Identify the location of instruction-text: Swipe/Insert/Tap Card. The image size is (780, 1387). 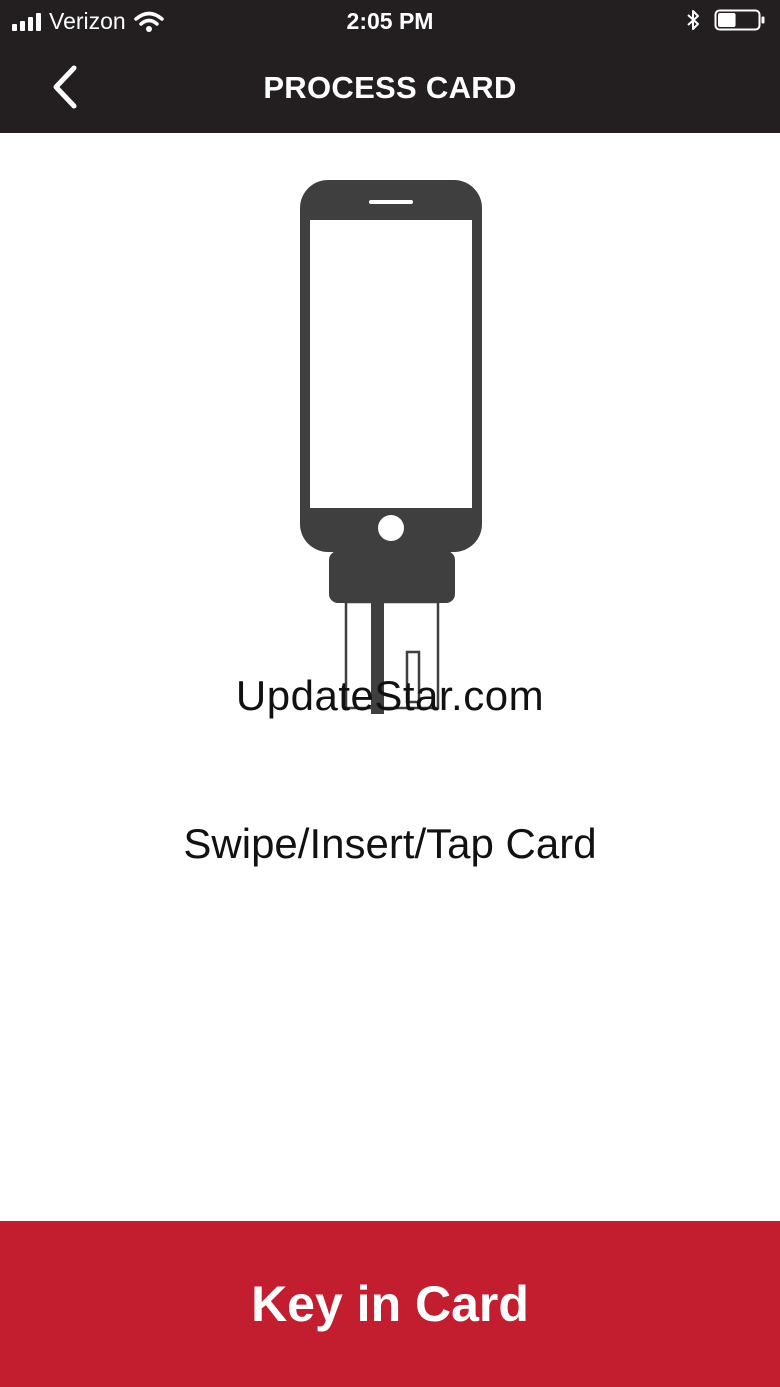
(390, 843).